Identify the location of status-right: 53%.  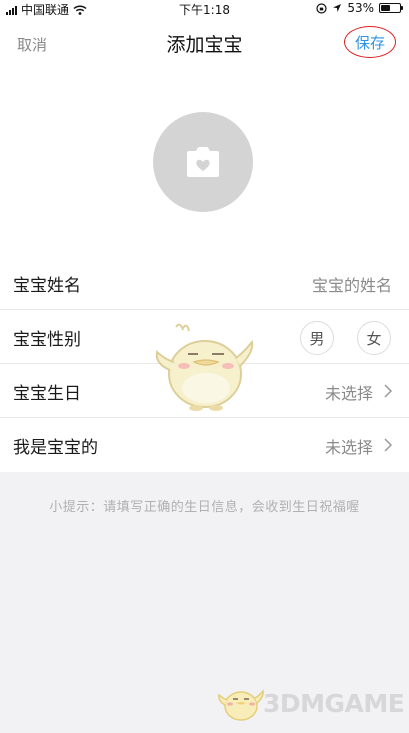
(359, 8).